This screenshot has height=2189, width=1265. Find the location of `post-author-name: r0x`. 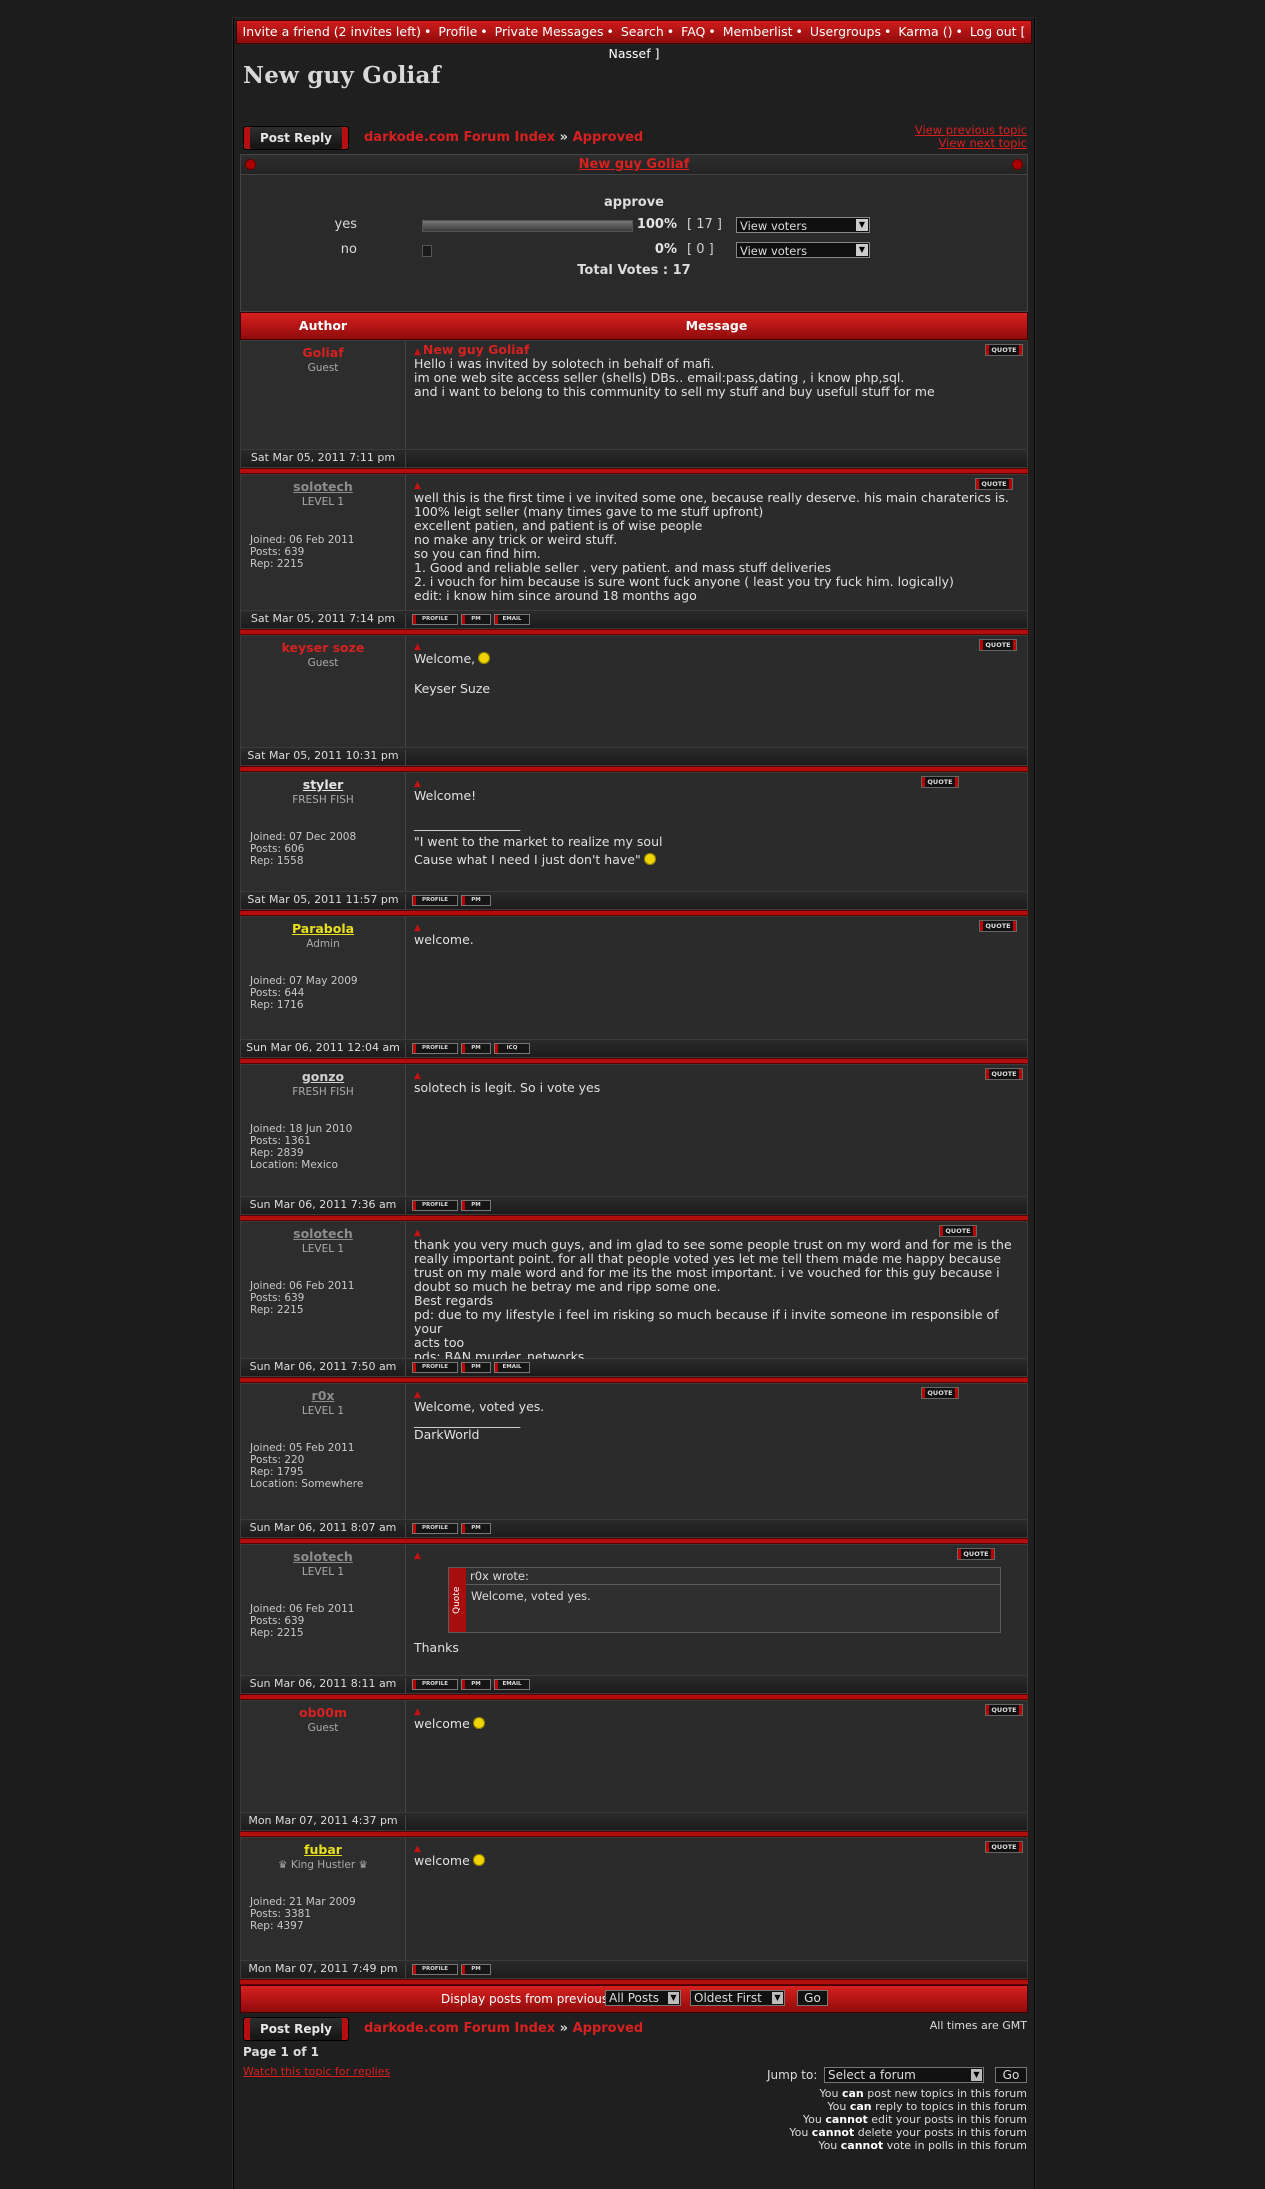

post-author-name: r0x is located at coordinates (323, 1395).